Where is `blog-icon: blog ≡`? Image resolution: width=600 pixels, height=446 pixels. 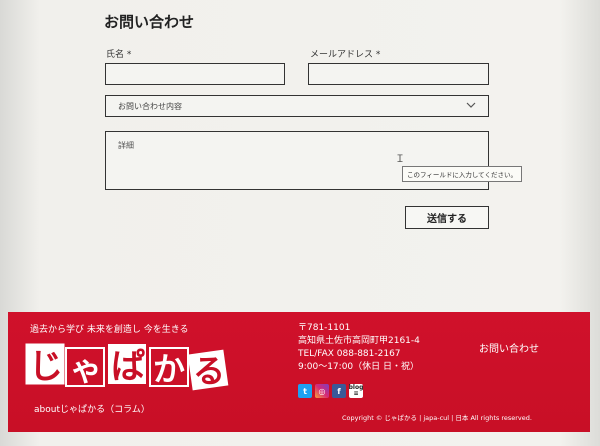 blog-icon: blog ≡ is located at coordinates (356, 391).